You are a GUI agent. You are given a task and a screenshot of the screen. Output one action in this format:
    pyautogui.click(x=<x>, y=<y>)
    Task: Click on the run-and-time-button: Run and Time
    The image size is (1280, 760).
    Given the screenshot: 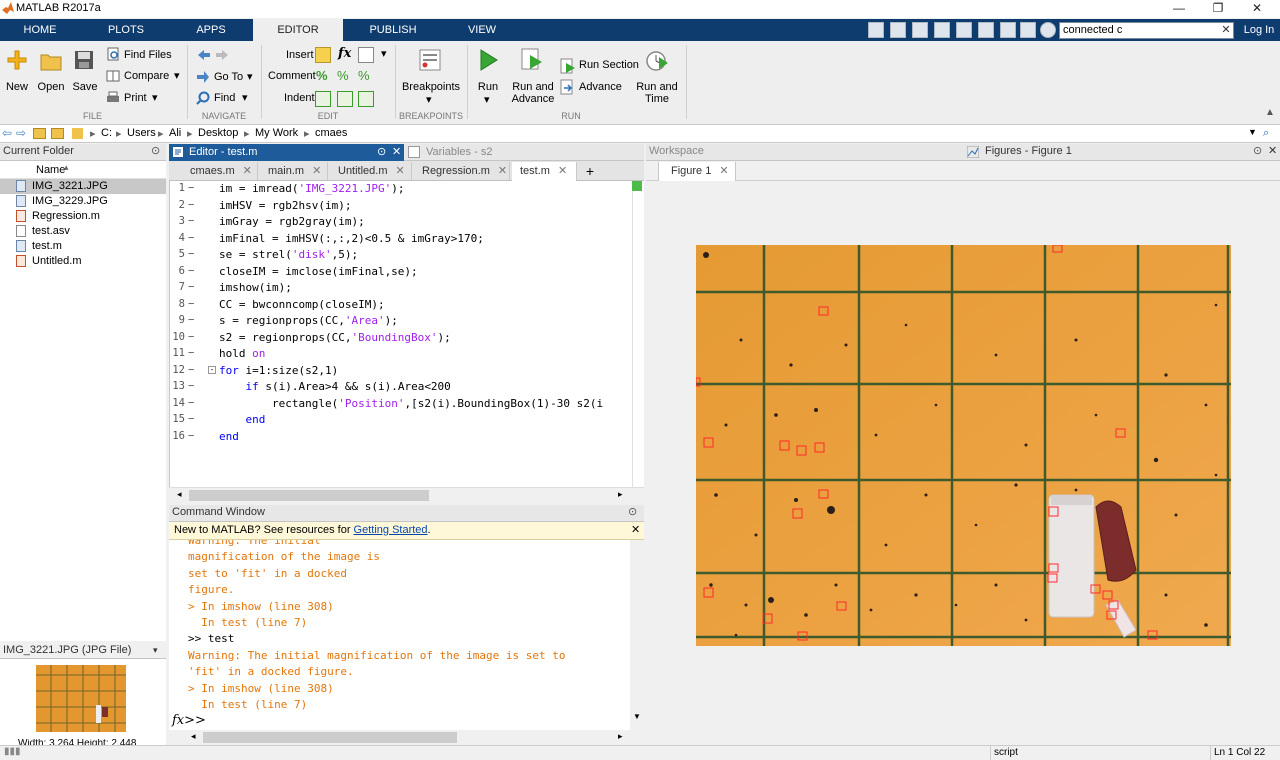 What is the action you would take?
    pyautogui.click(x=657, y=93)
    